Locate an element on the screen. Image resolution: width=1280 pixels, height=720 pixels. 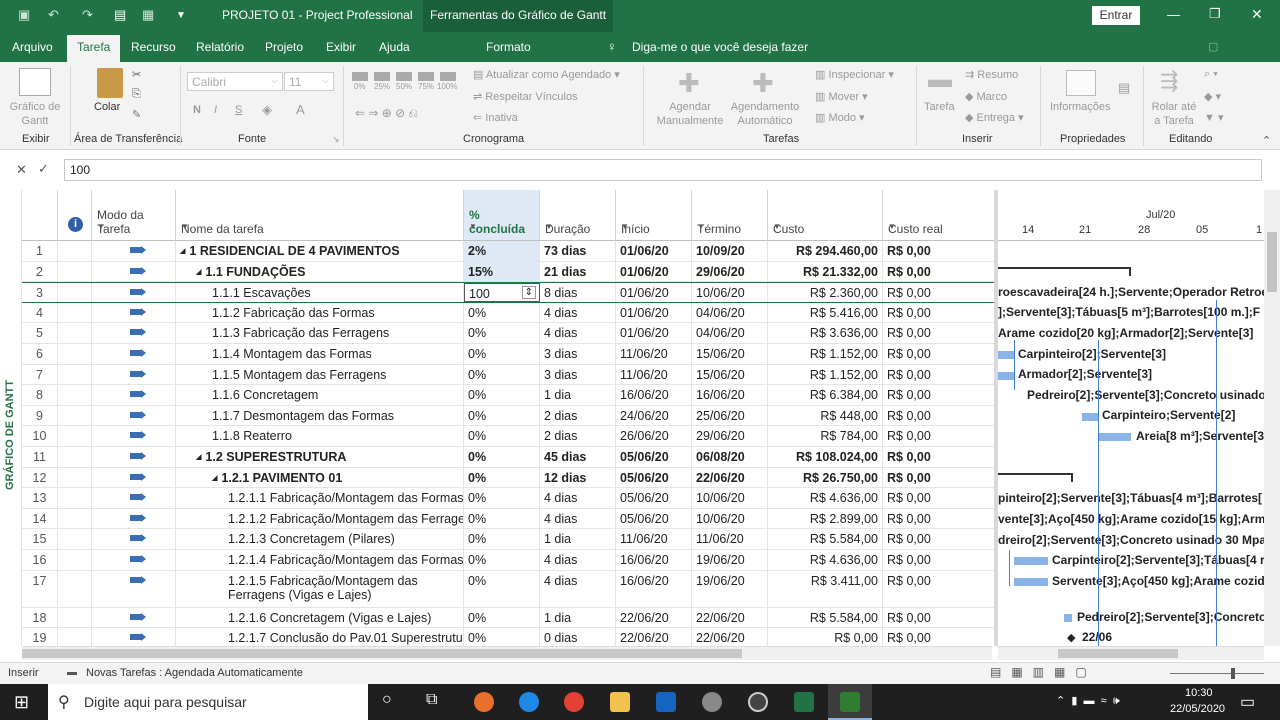
inspect-button: ▥ Inspecionar ▾ is located at coordinates (854, 74).